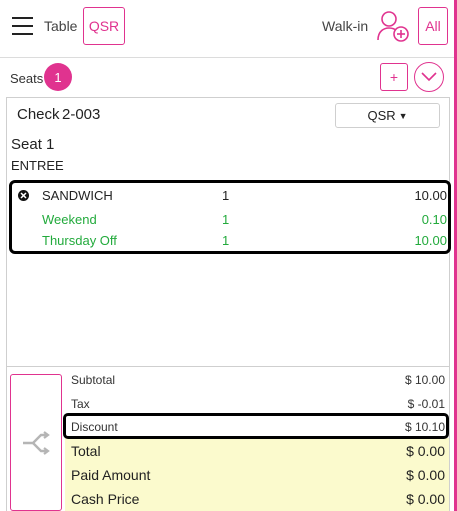  What do you see at coordinates (424, 380) in the screenshot?
I see `subtotal-value: $ 10.00` at bounding box center [424, 380].